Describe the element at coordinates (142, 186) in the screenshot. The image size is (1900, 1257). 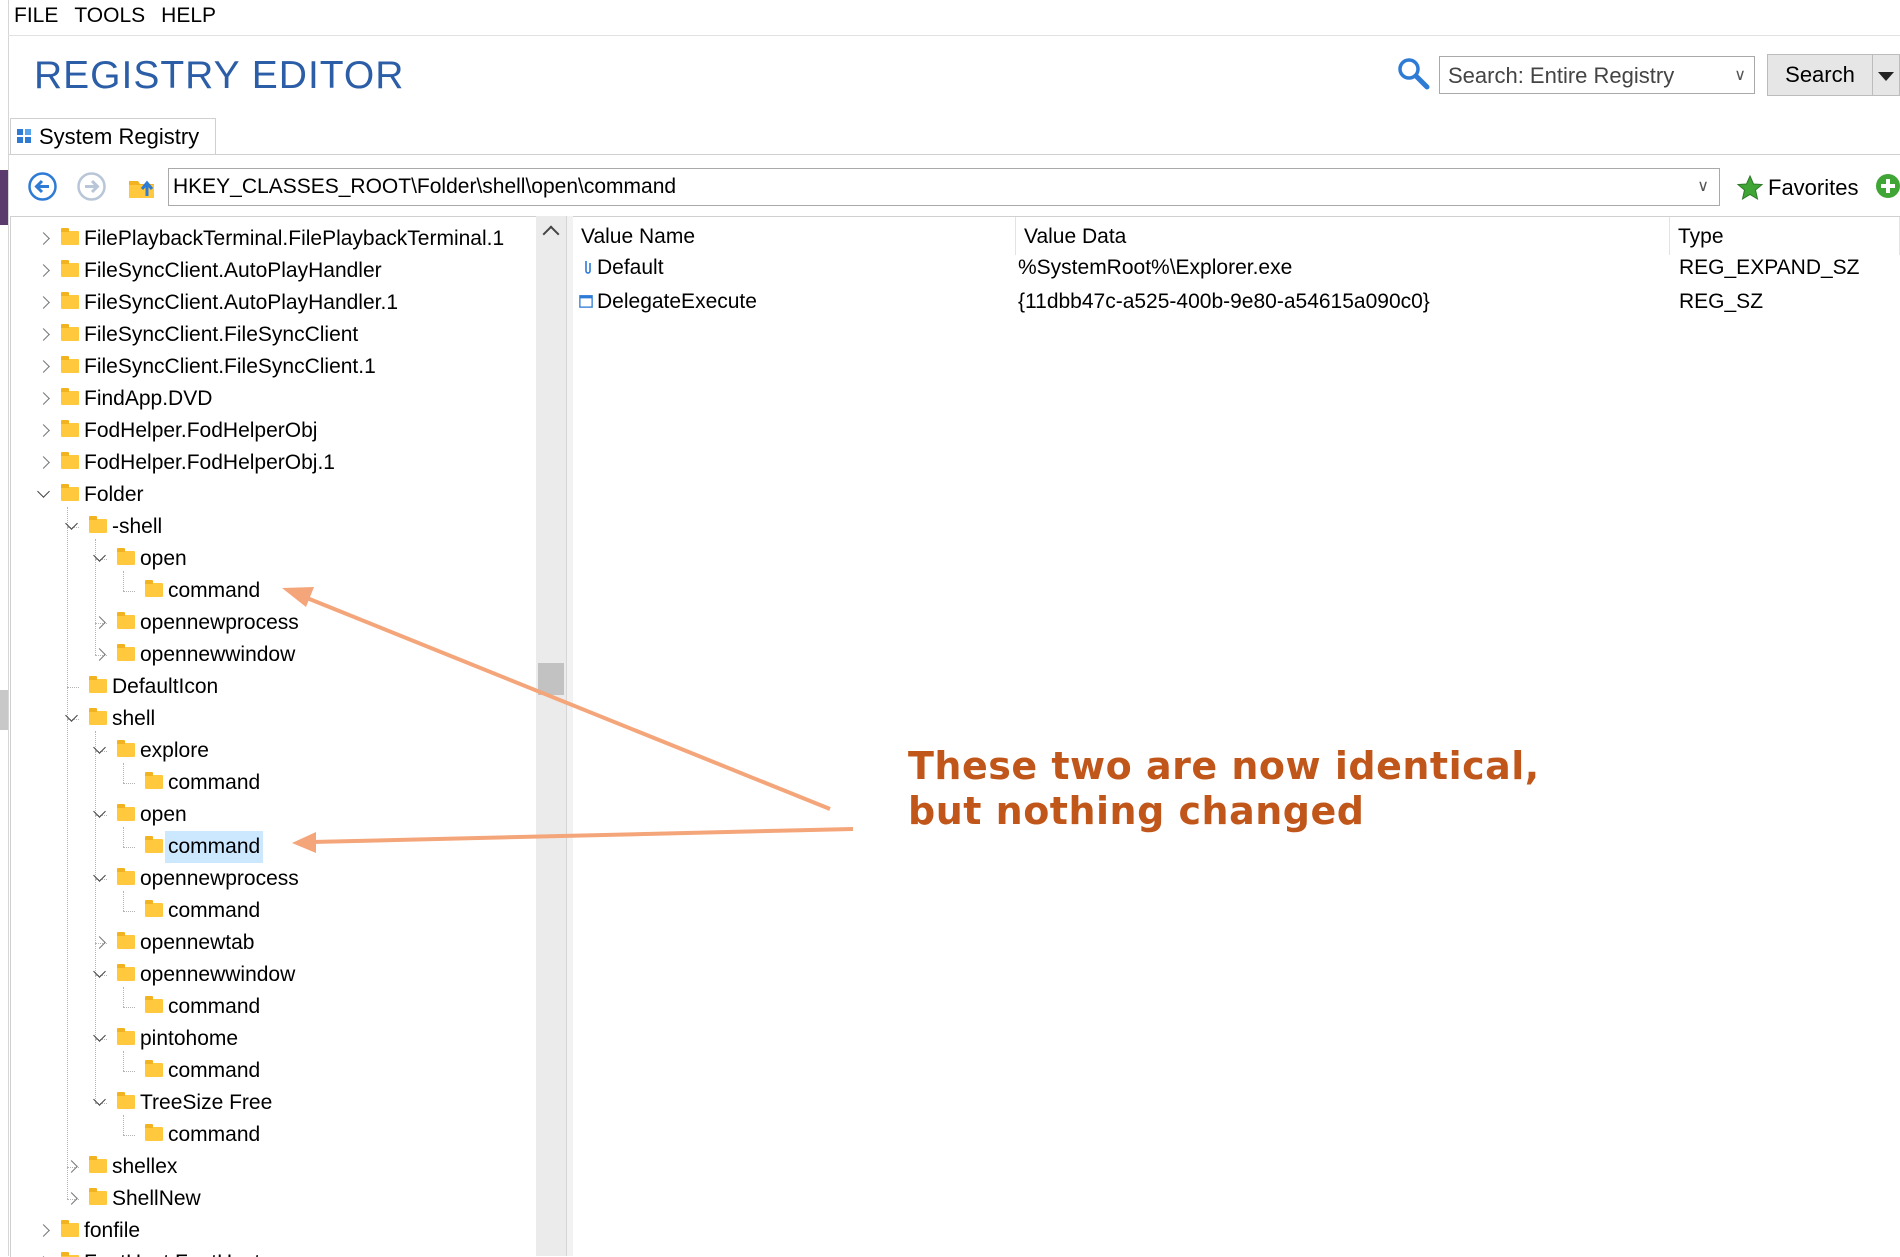
I see `parent-folder-icon` at that location.